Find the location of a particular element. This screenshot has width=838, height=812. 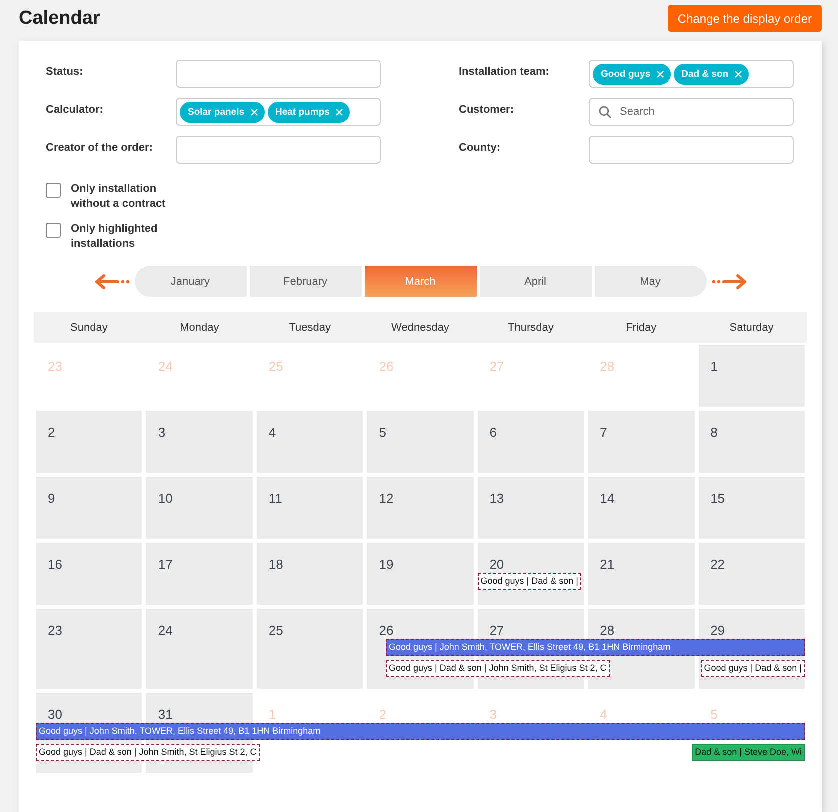

day-number: 17 is located at coordinates (165, 564).